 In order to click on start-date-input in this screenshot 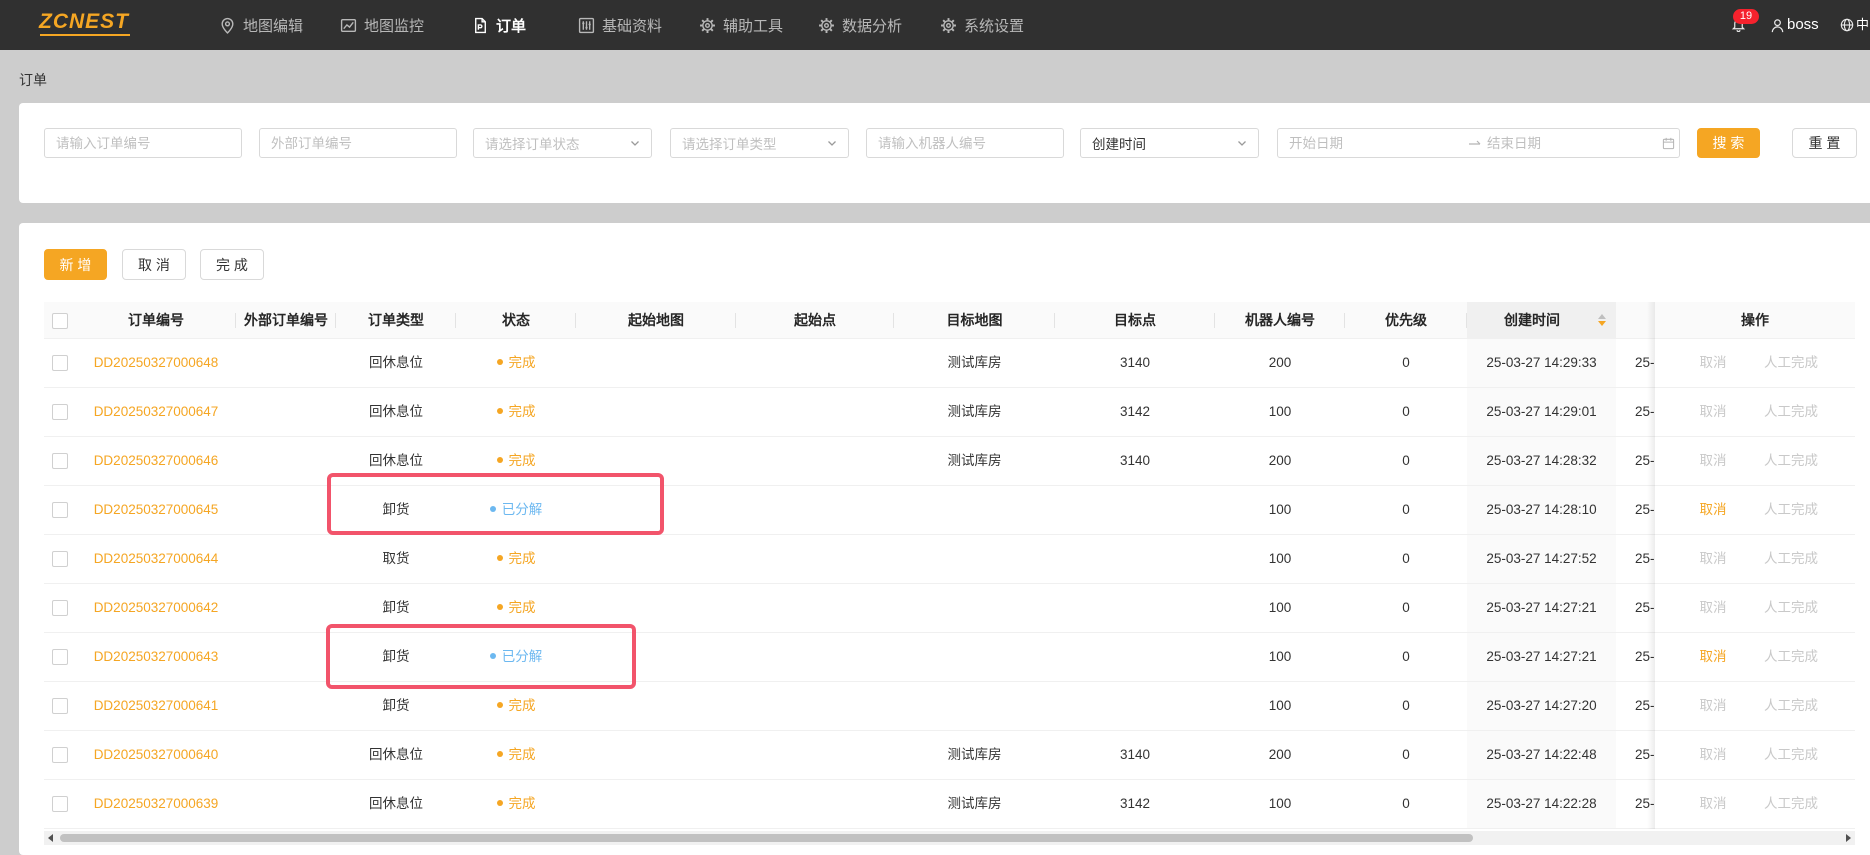, I will do `click(1374, 143)`.